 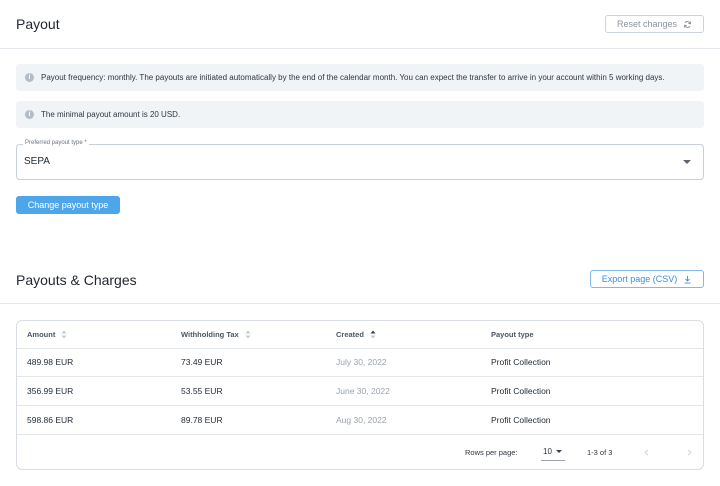 What do you see at coordinates (360, 279) in the screenshot?
I see `charges-header: Payouts & Charges Export page (CSV)` at bounding box center [360, 279].